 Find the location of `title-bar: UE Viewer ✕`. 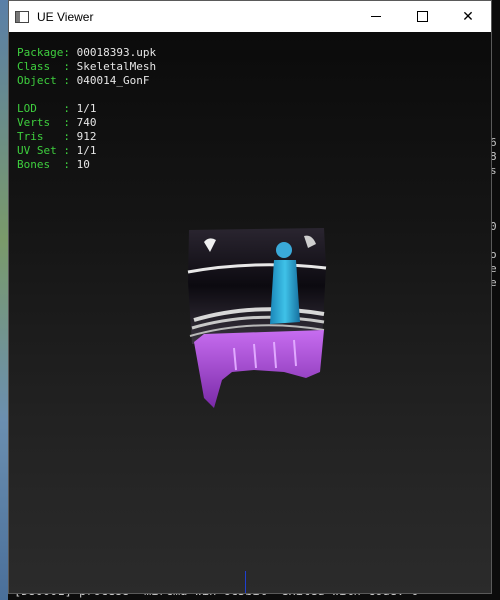

title-bar: UE Viewer ✕ is located at coordinates (250, 16).